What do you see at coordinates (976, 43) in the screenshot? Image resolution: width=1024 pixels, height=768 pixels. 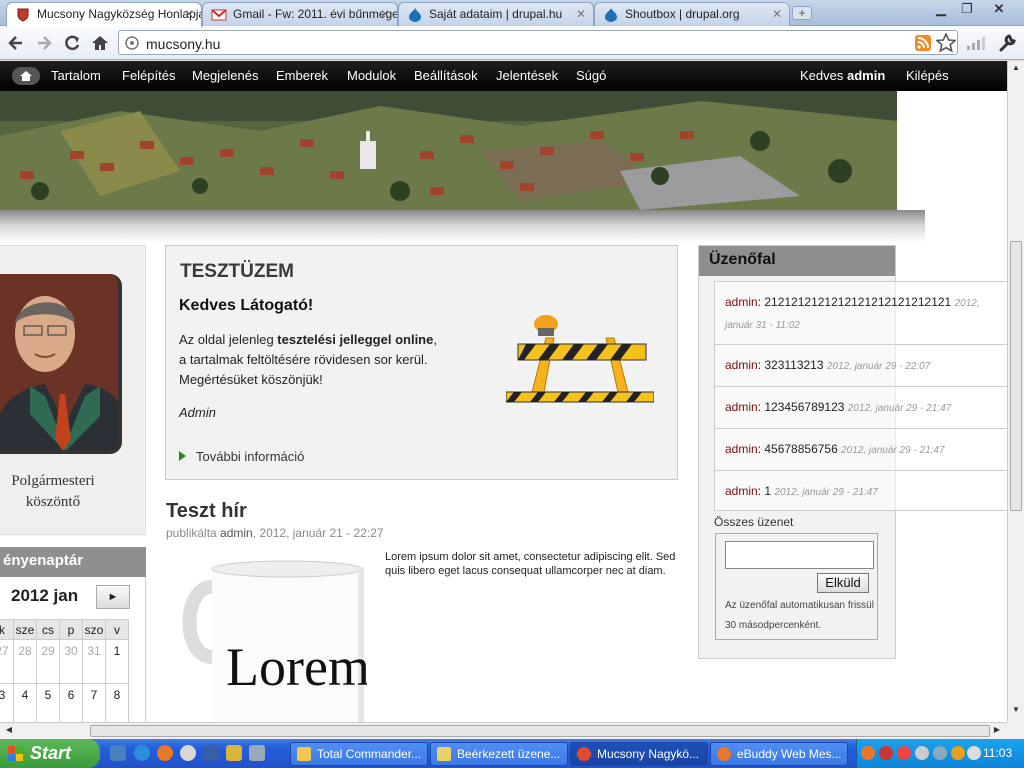 I see `signal-bars-icon` at bounding box center [976, 43].